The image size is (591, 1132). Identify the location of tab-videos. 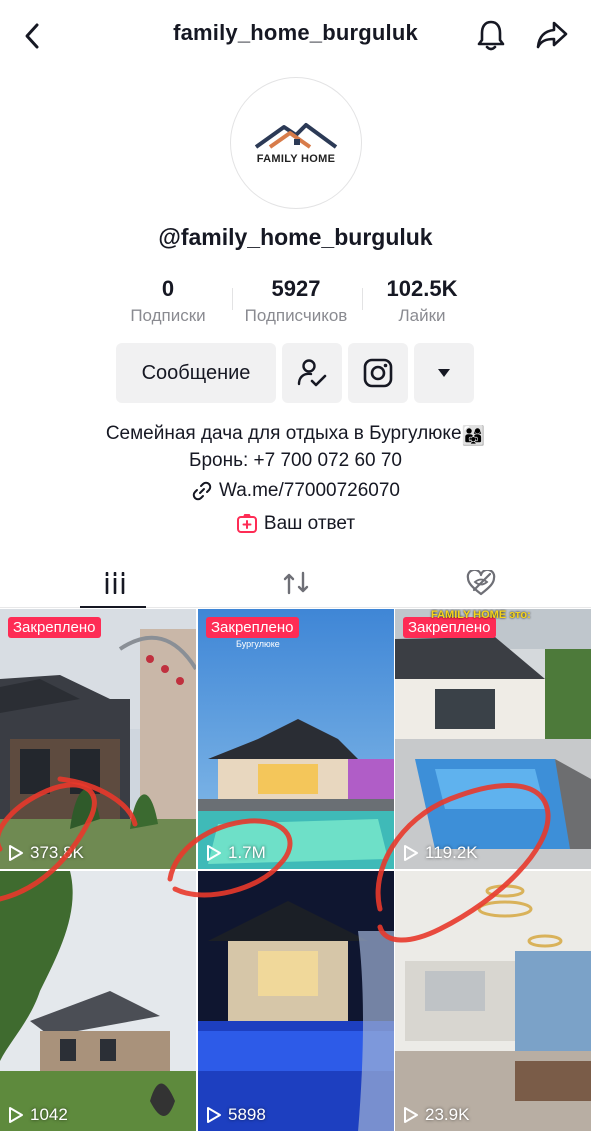
(114, 583).